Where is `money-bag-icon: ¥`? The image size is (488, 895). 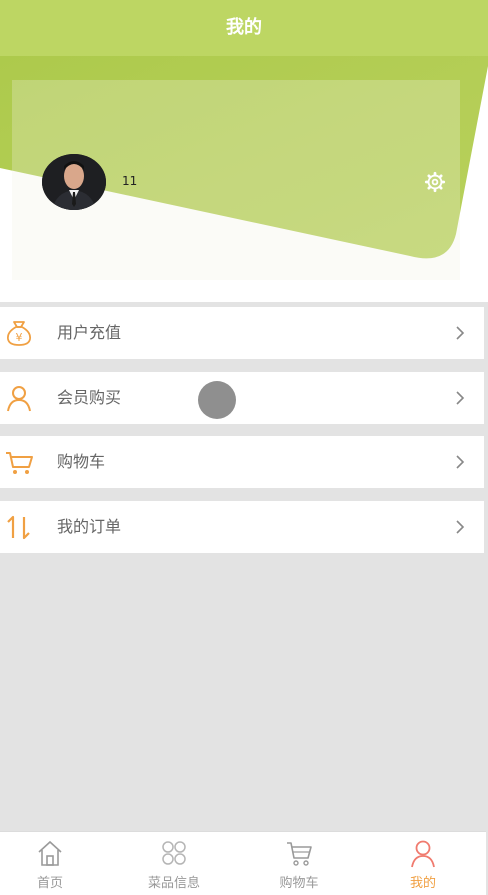 money-bag-icon: ¥ is located at coordinates (19, 333).